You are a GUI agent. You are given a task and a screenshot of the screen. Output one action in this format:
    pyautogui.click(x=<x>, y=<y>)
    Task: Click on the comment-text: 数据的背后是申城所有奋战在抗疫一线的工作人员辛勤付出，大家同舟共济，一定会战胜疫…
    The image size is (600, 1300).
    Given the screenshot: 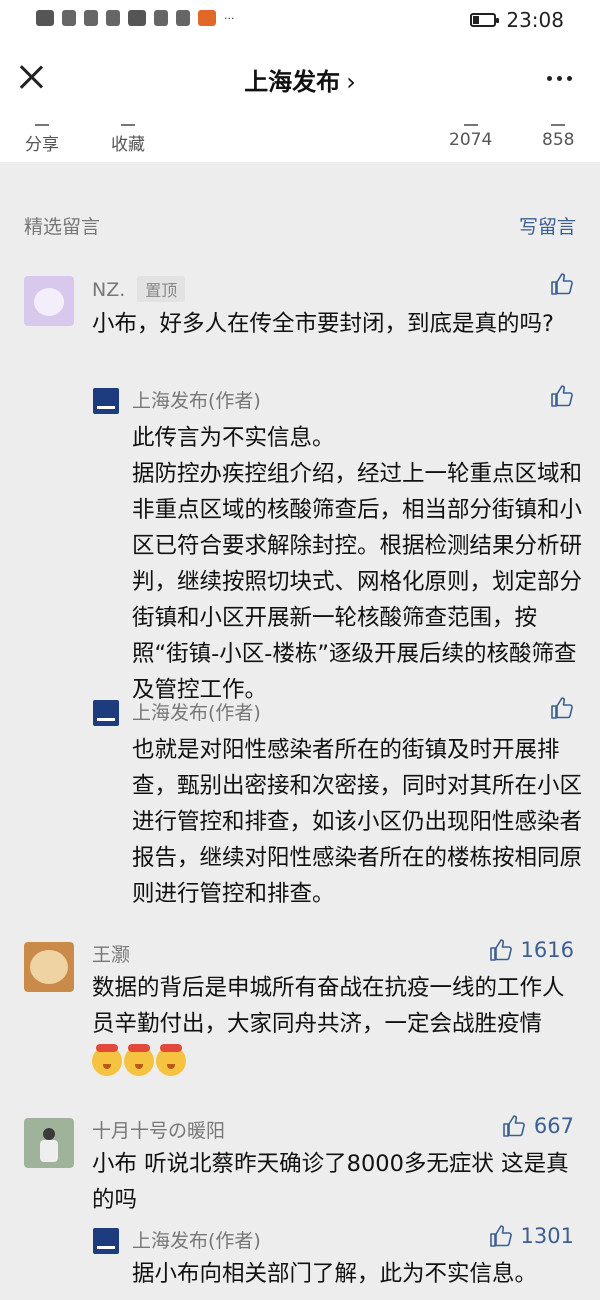 What is the action you would take?
    pyautogui.click(x=337, y=1024)
    